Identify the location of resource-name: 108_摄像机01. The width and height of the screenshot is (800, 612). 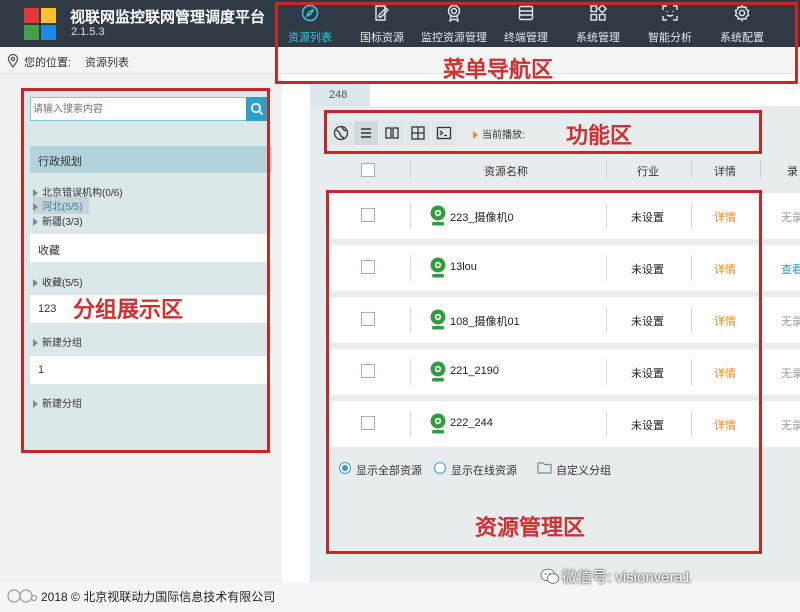
(485, 322).